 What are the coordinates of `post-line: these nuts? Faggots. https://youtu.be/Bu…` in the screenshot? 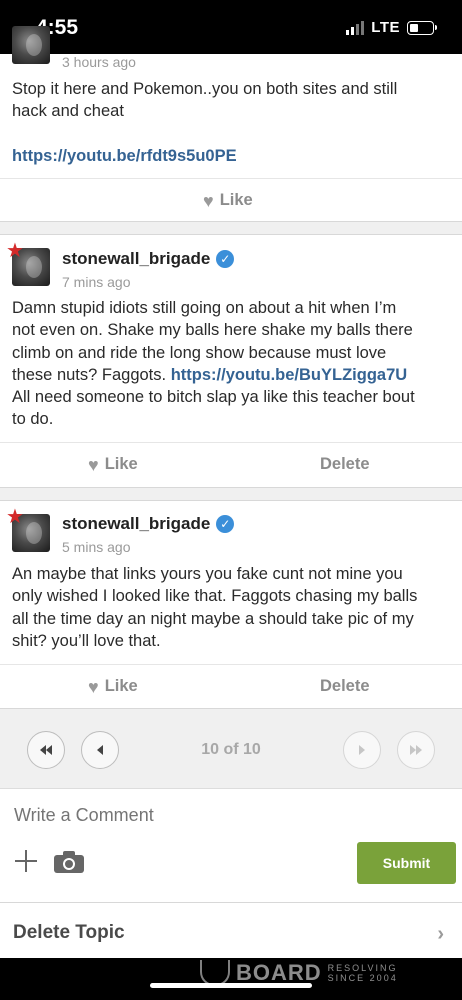 It's located at (232, 375).